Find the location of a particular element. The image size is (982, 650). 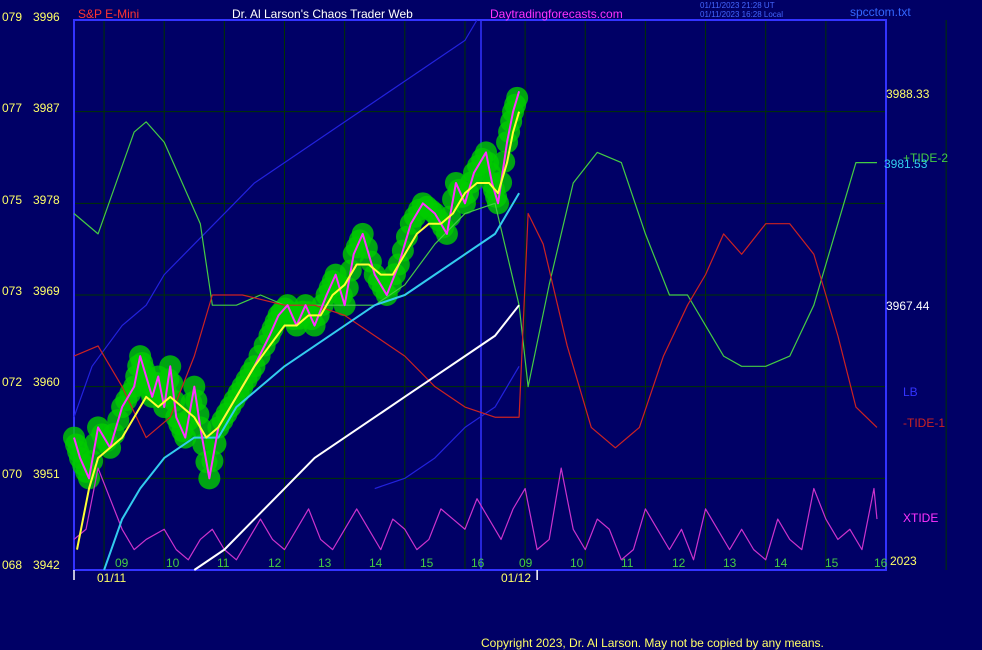

instrument-title: S&P E-Mini is located at coordinates (109, 14).